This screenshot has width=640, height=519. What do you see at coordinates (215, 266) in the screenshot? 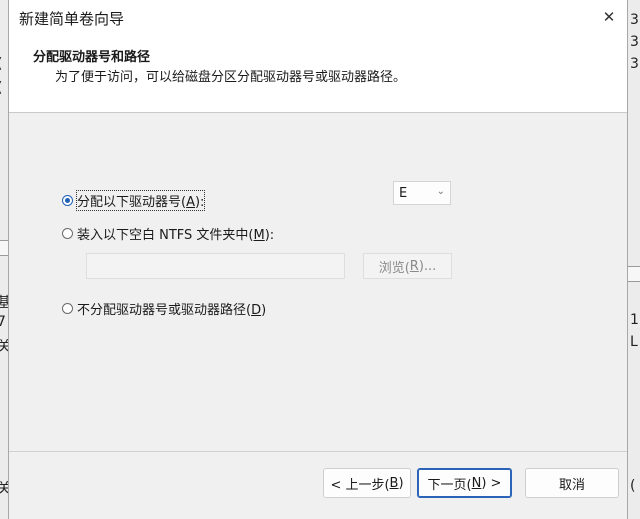
I see `folder-path-input` at bounding box center [215, 266].